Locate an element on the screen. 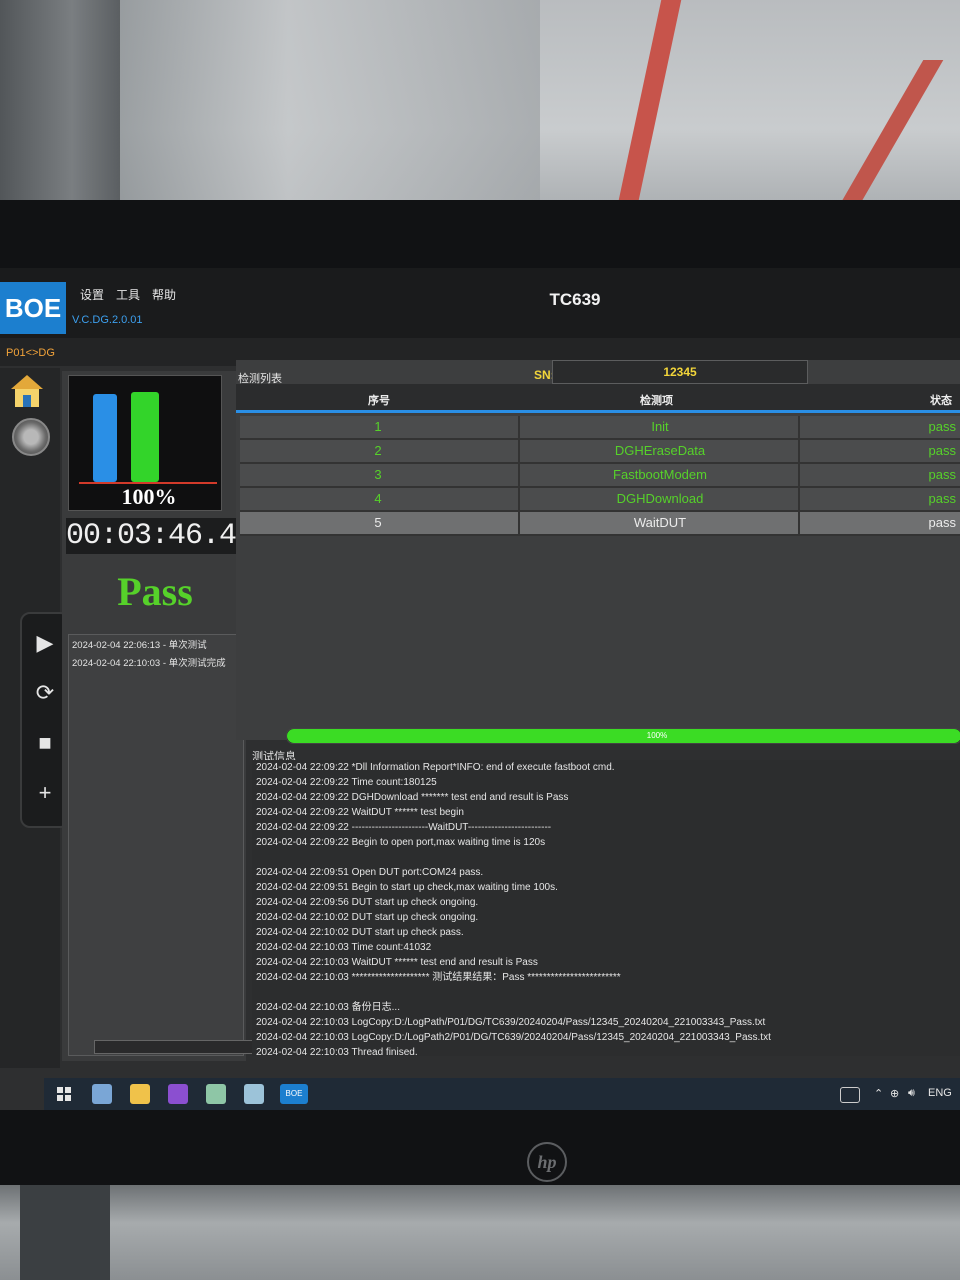 The image size is (960, 1280). row-no: 2 is located at coordinates (378, 450).